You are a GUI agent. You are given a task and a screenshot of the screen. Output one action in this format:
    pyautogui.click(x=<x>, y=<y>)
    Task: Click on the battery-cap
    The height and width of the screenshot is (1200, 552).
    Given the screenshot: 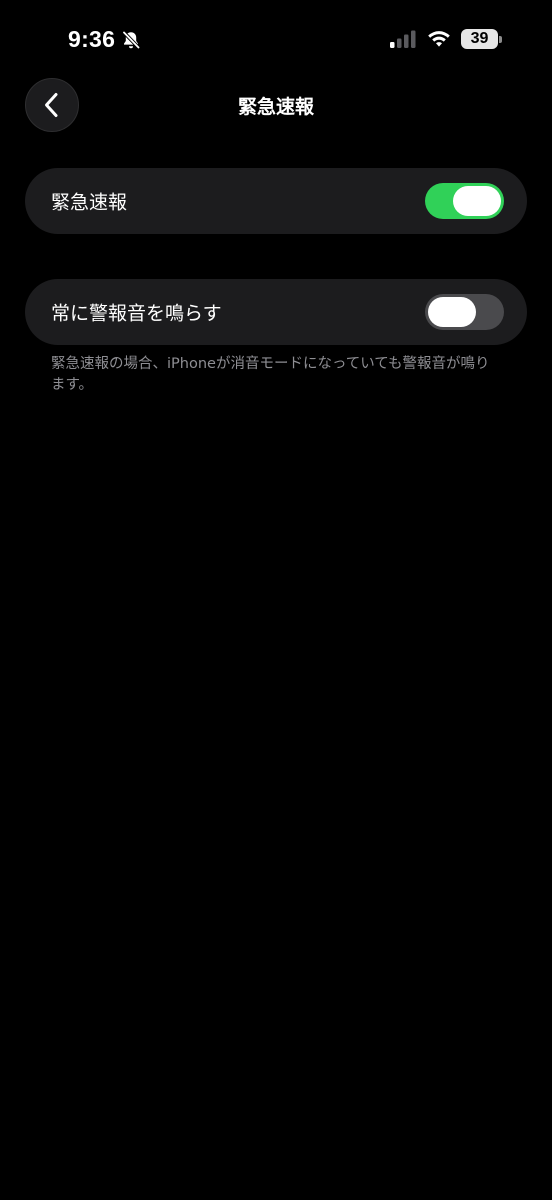 What is the action you would take?
    pyautogui.click(x=500, y=39)
    